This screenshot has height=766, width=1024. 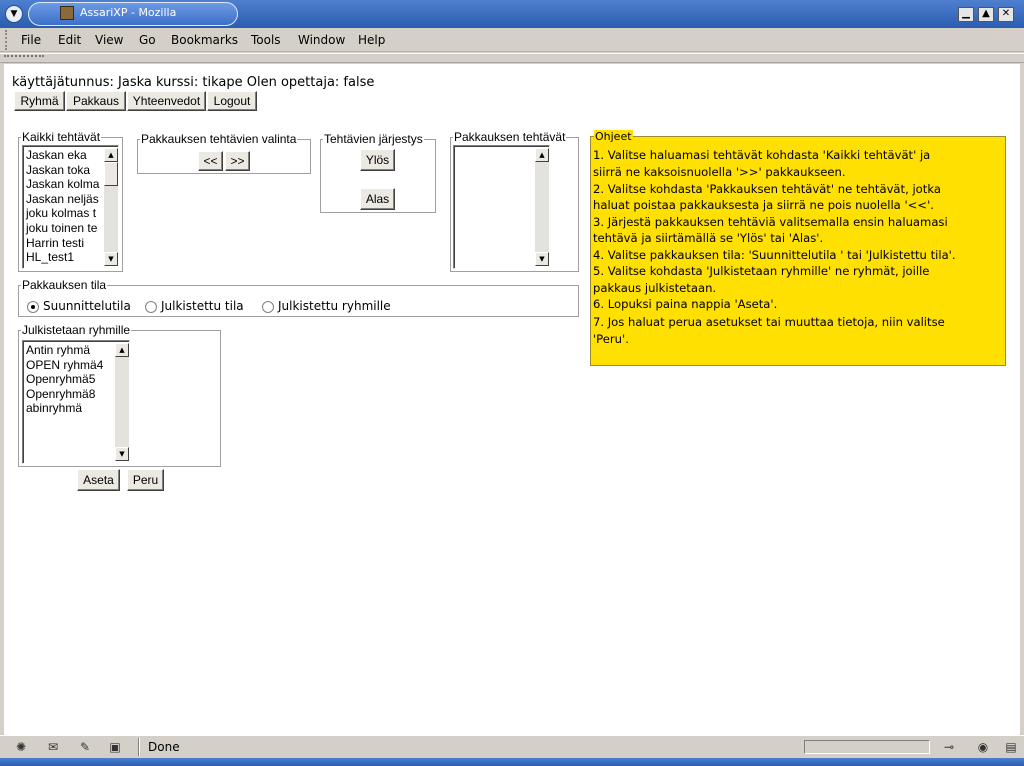 I want to click on status-separator, so click(x=139, y=747).